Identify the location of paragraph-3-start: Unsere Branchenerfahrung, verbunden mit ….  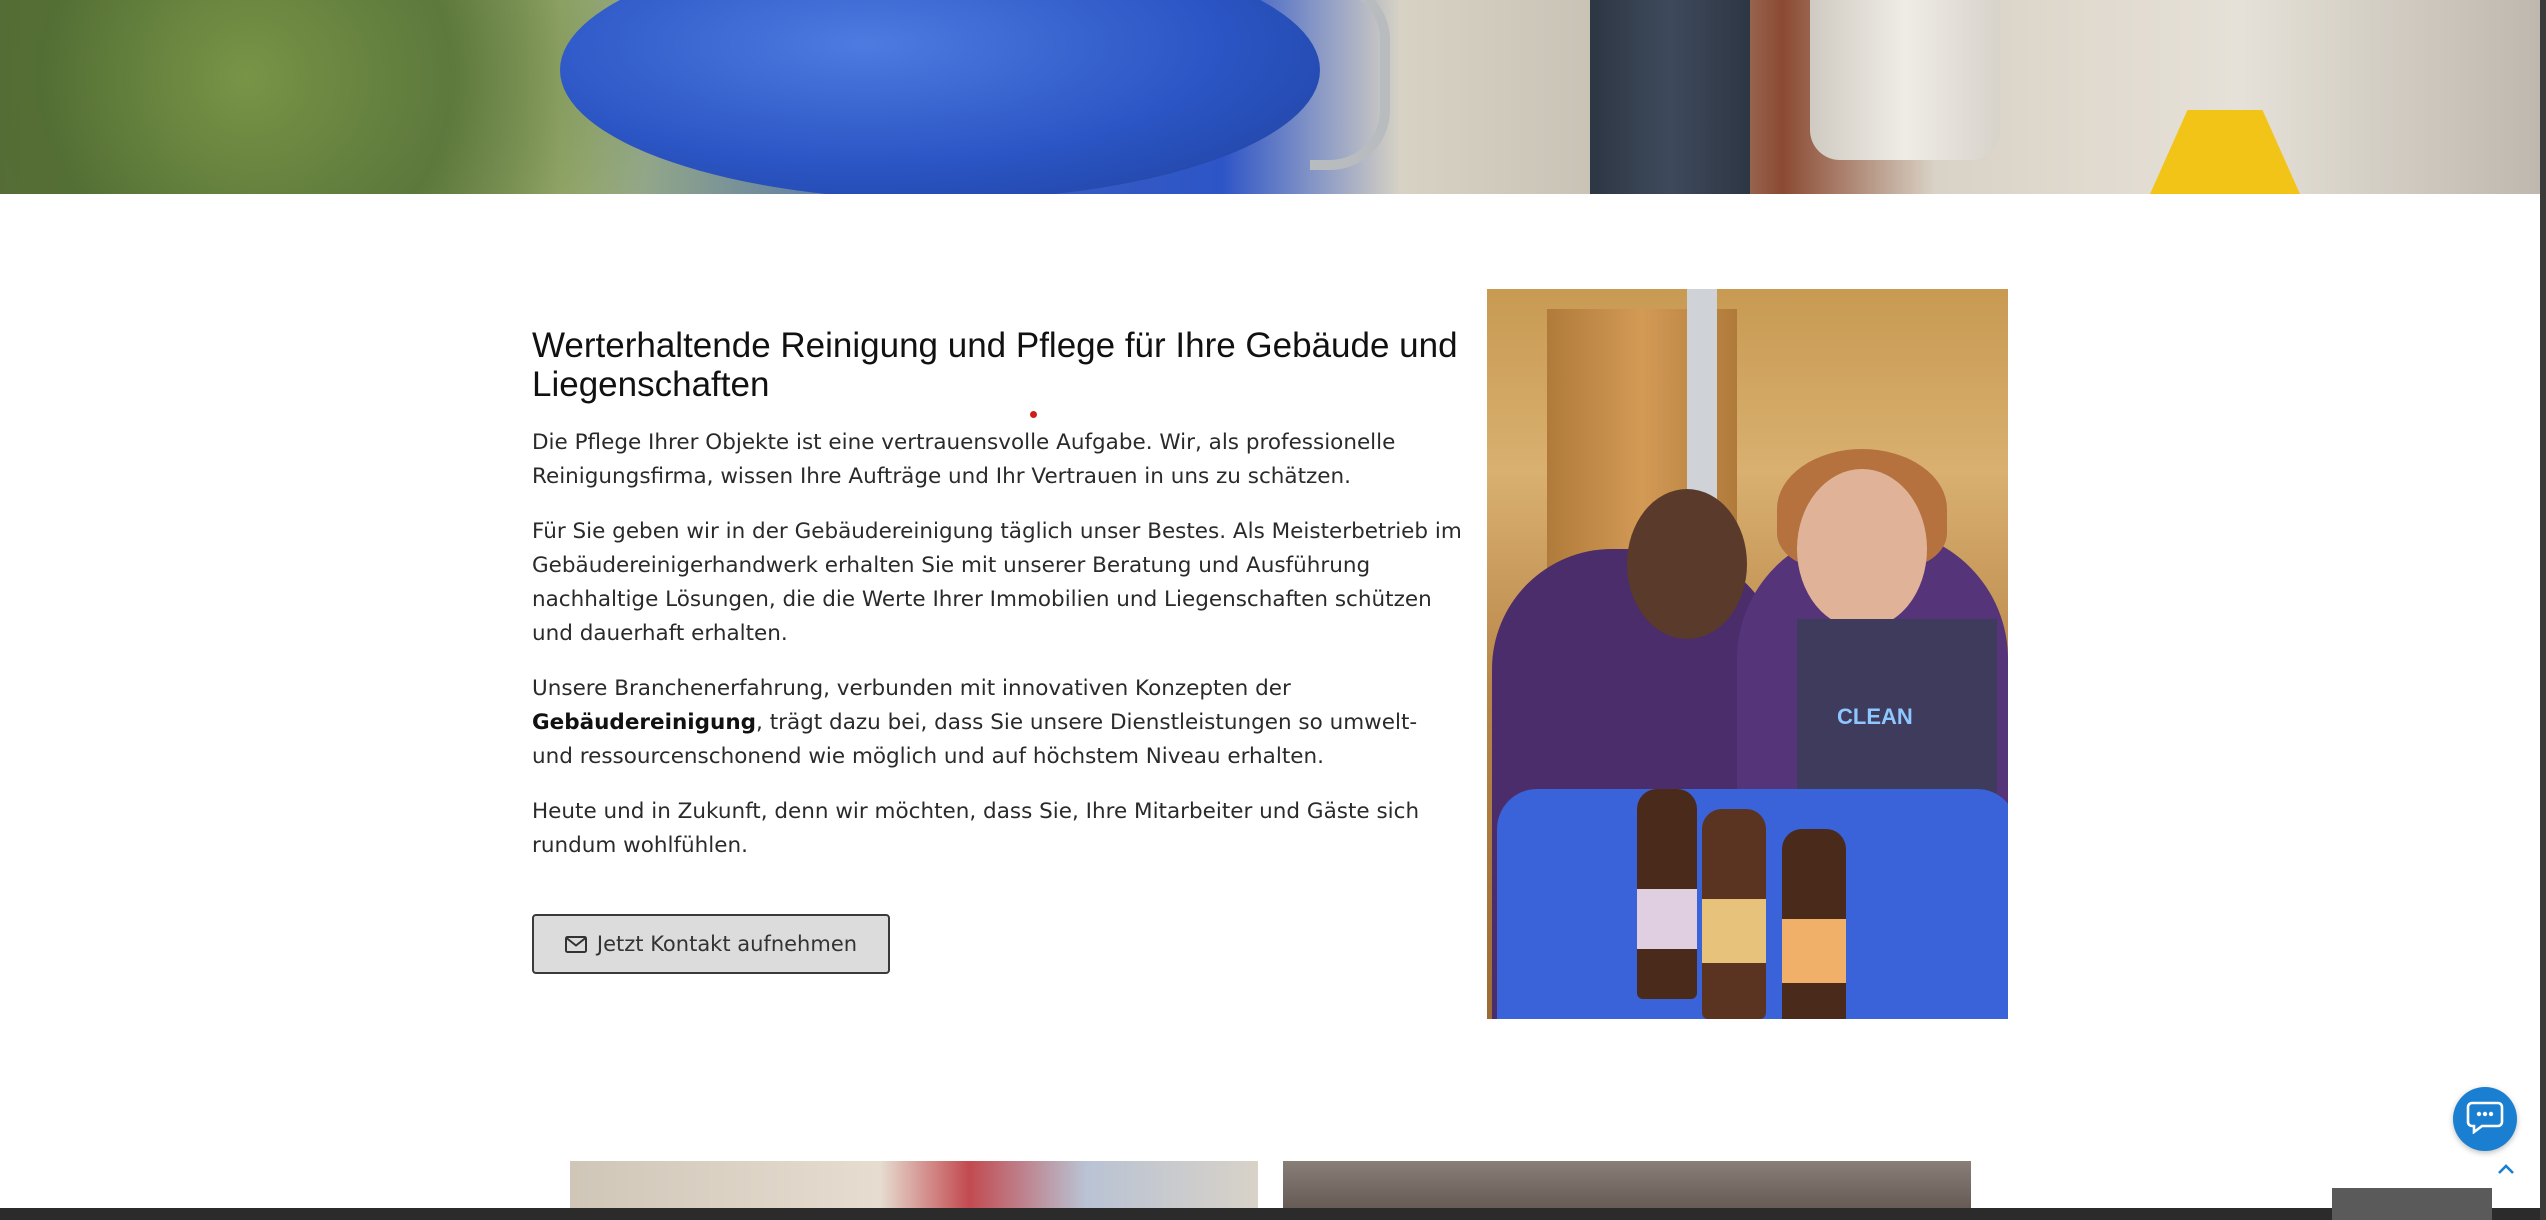
(911, 688).